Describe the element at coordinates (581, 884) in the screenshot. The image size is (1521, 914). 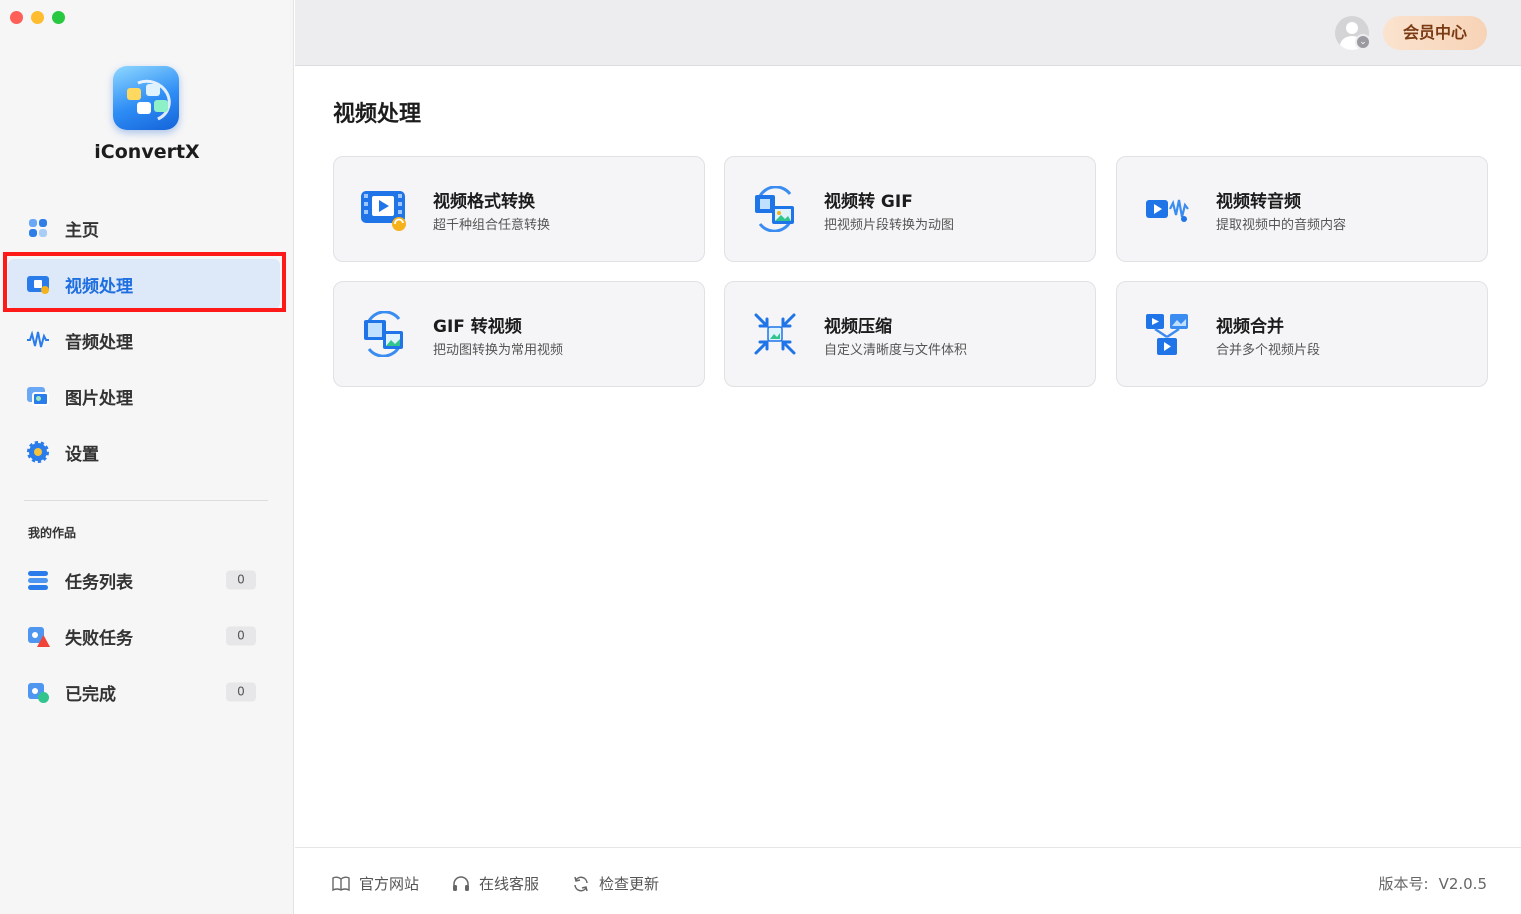
I see `refresh-icon` at that location.